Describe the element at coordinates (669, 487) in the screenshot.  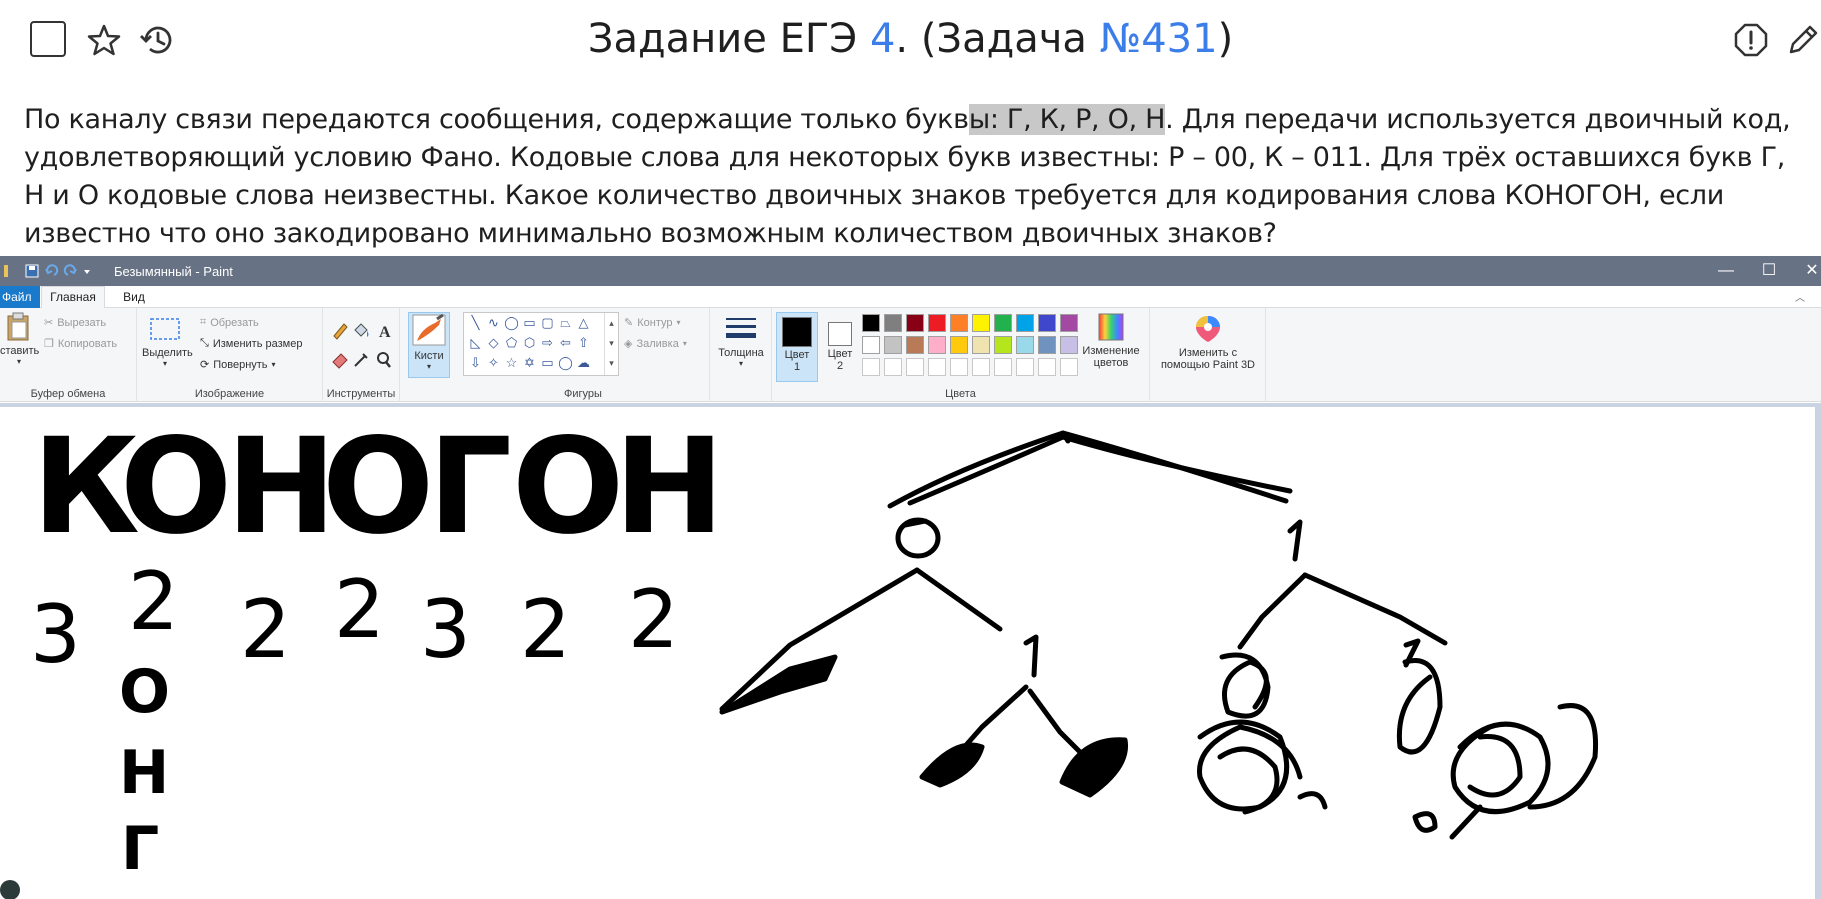
I see `word-letter: Н` at that location.